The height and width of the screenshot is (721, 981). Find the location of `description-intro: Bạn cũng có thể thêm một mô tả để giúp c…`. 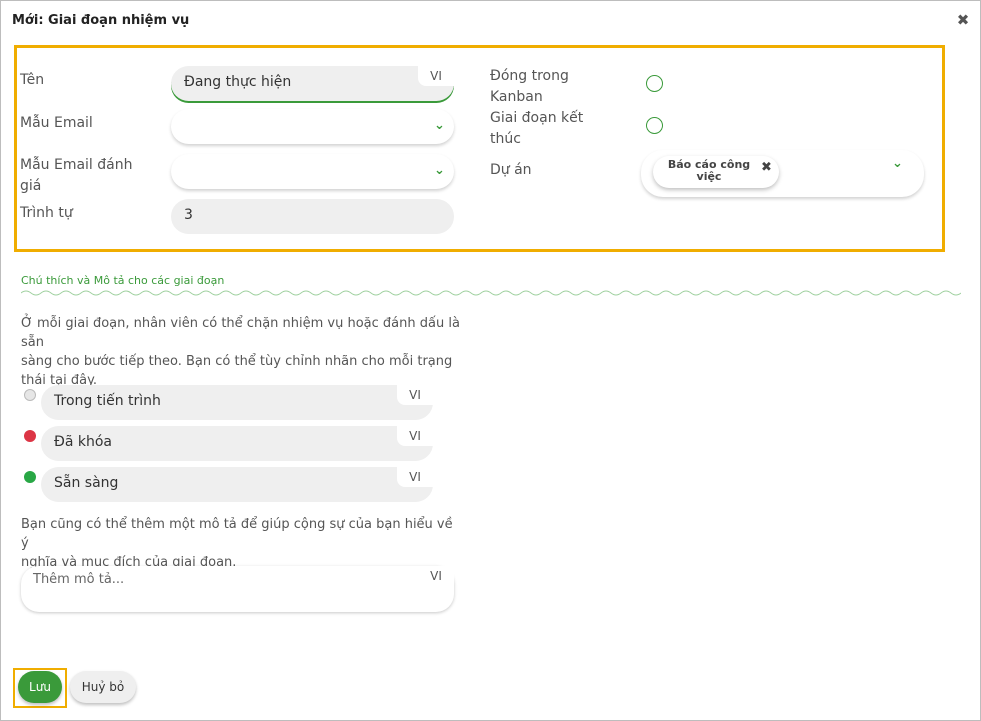

description-intro: Bạn cũng có thể thêm một mô tả để giúp c… is located at coordinates (237, 543).